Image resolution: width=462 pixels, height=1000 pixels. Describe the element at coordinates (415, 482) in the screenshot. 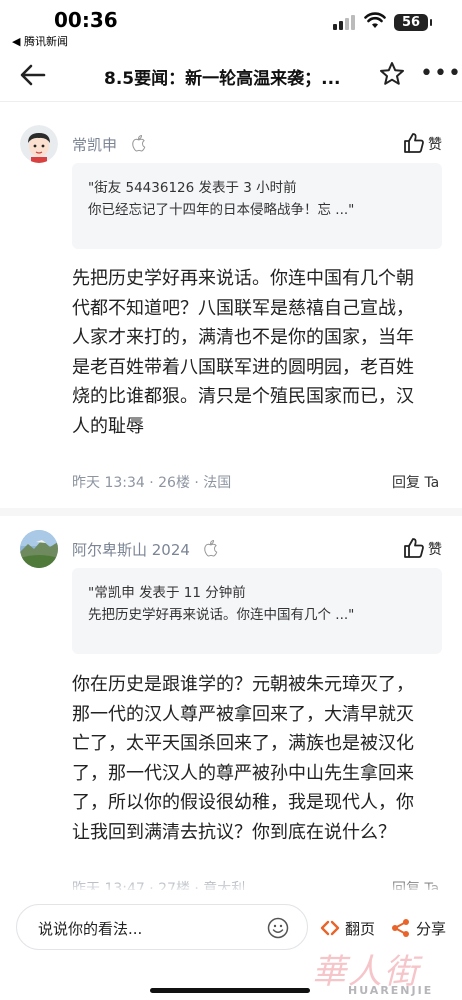

I see `reply-button: 回复 Ta` at that location.